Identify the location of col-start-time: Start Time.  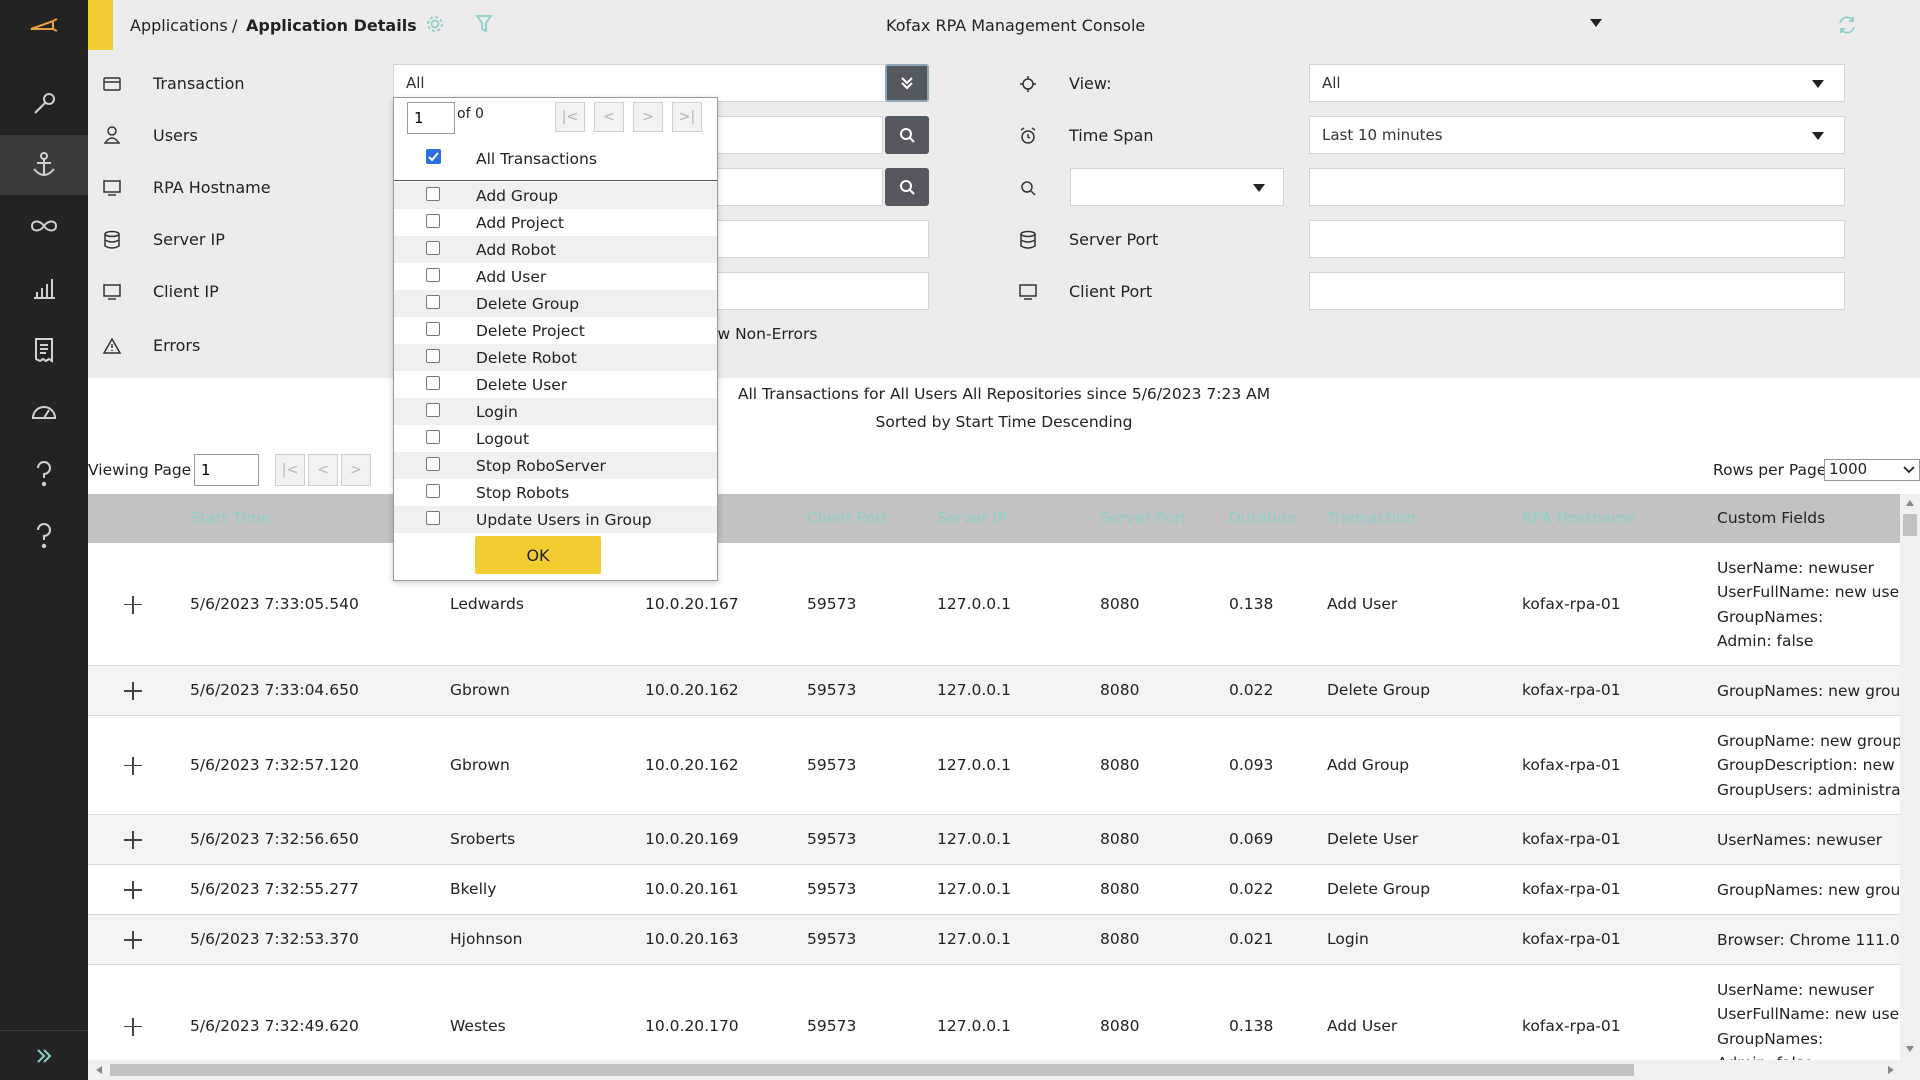
(230, 518).